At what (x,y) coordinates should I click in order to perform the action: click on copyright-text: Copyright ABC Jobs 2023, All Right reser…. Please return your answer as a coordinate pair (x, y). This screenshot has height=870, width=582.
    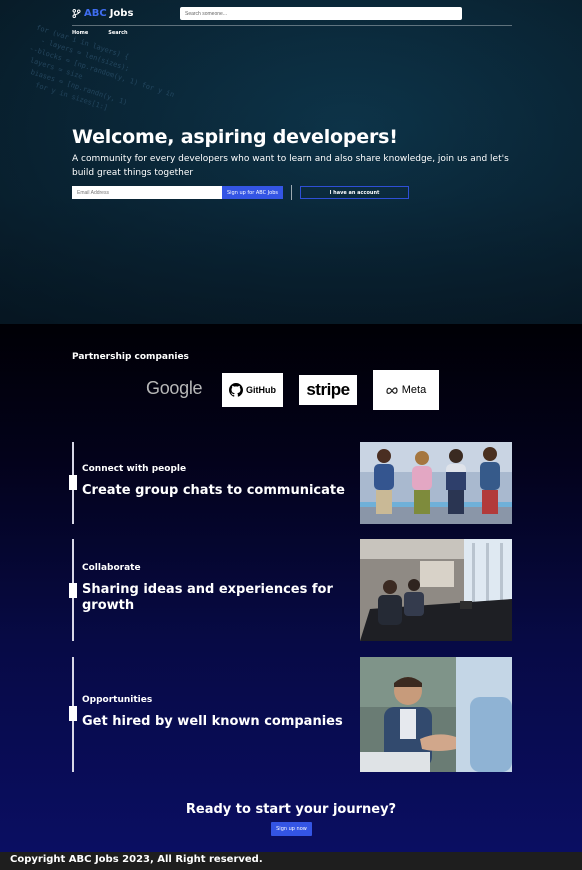
    Looking at the image, I should click on (136, 859).